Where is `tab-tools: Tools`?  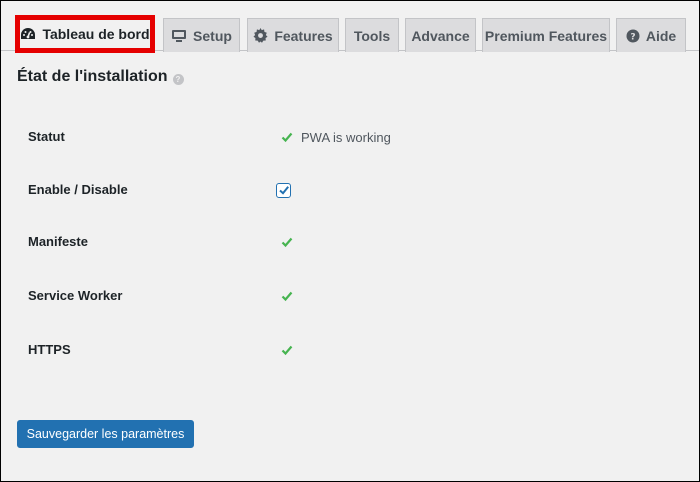
tab-tools: Tools is located at coordinates (372, 35).